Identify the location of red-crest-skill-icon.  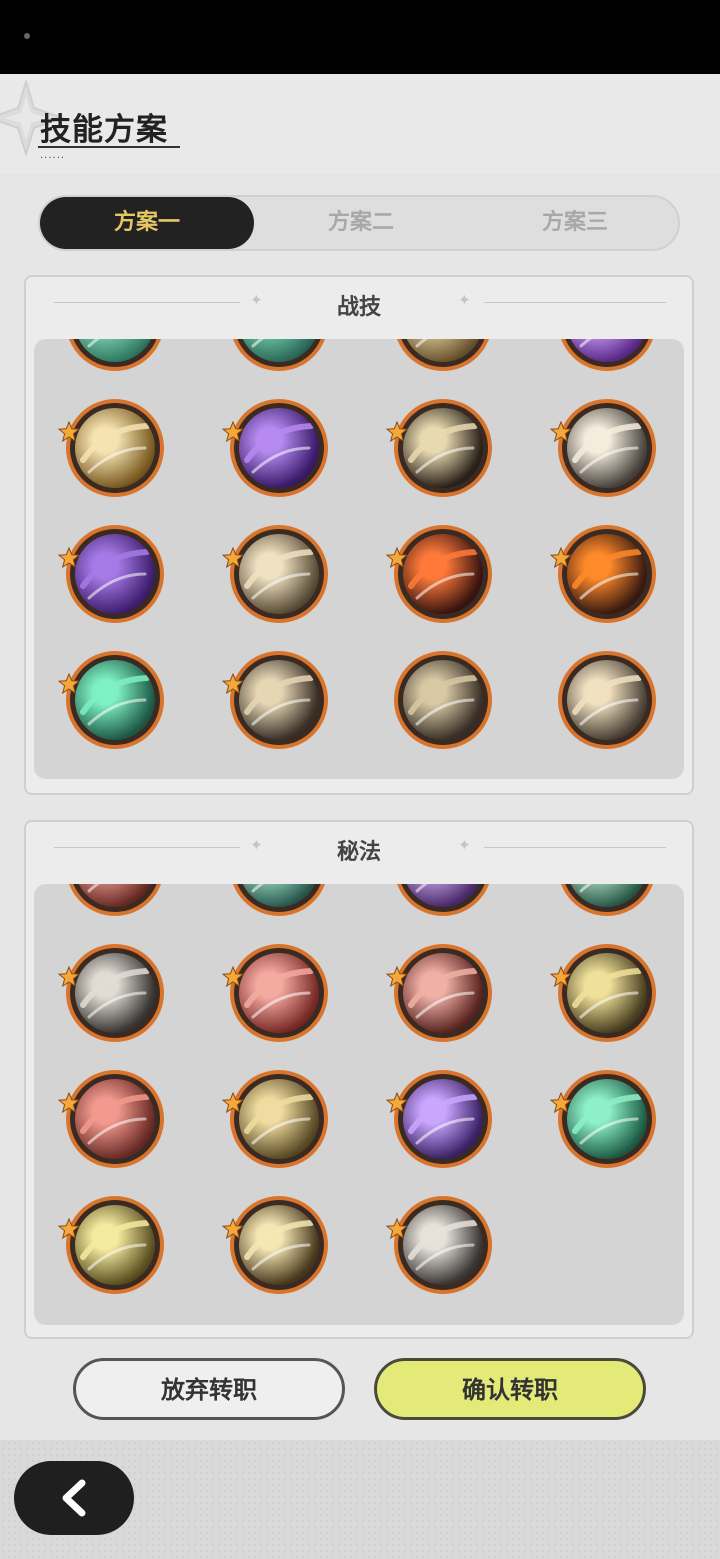
(115, 900).